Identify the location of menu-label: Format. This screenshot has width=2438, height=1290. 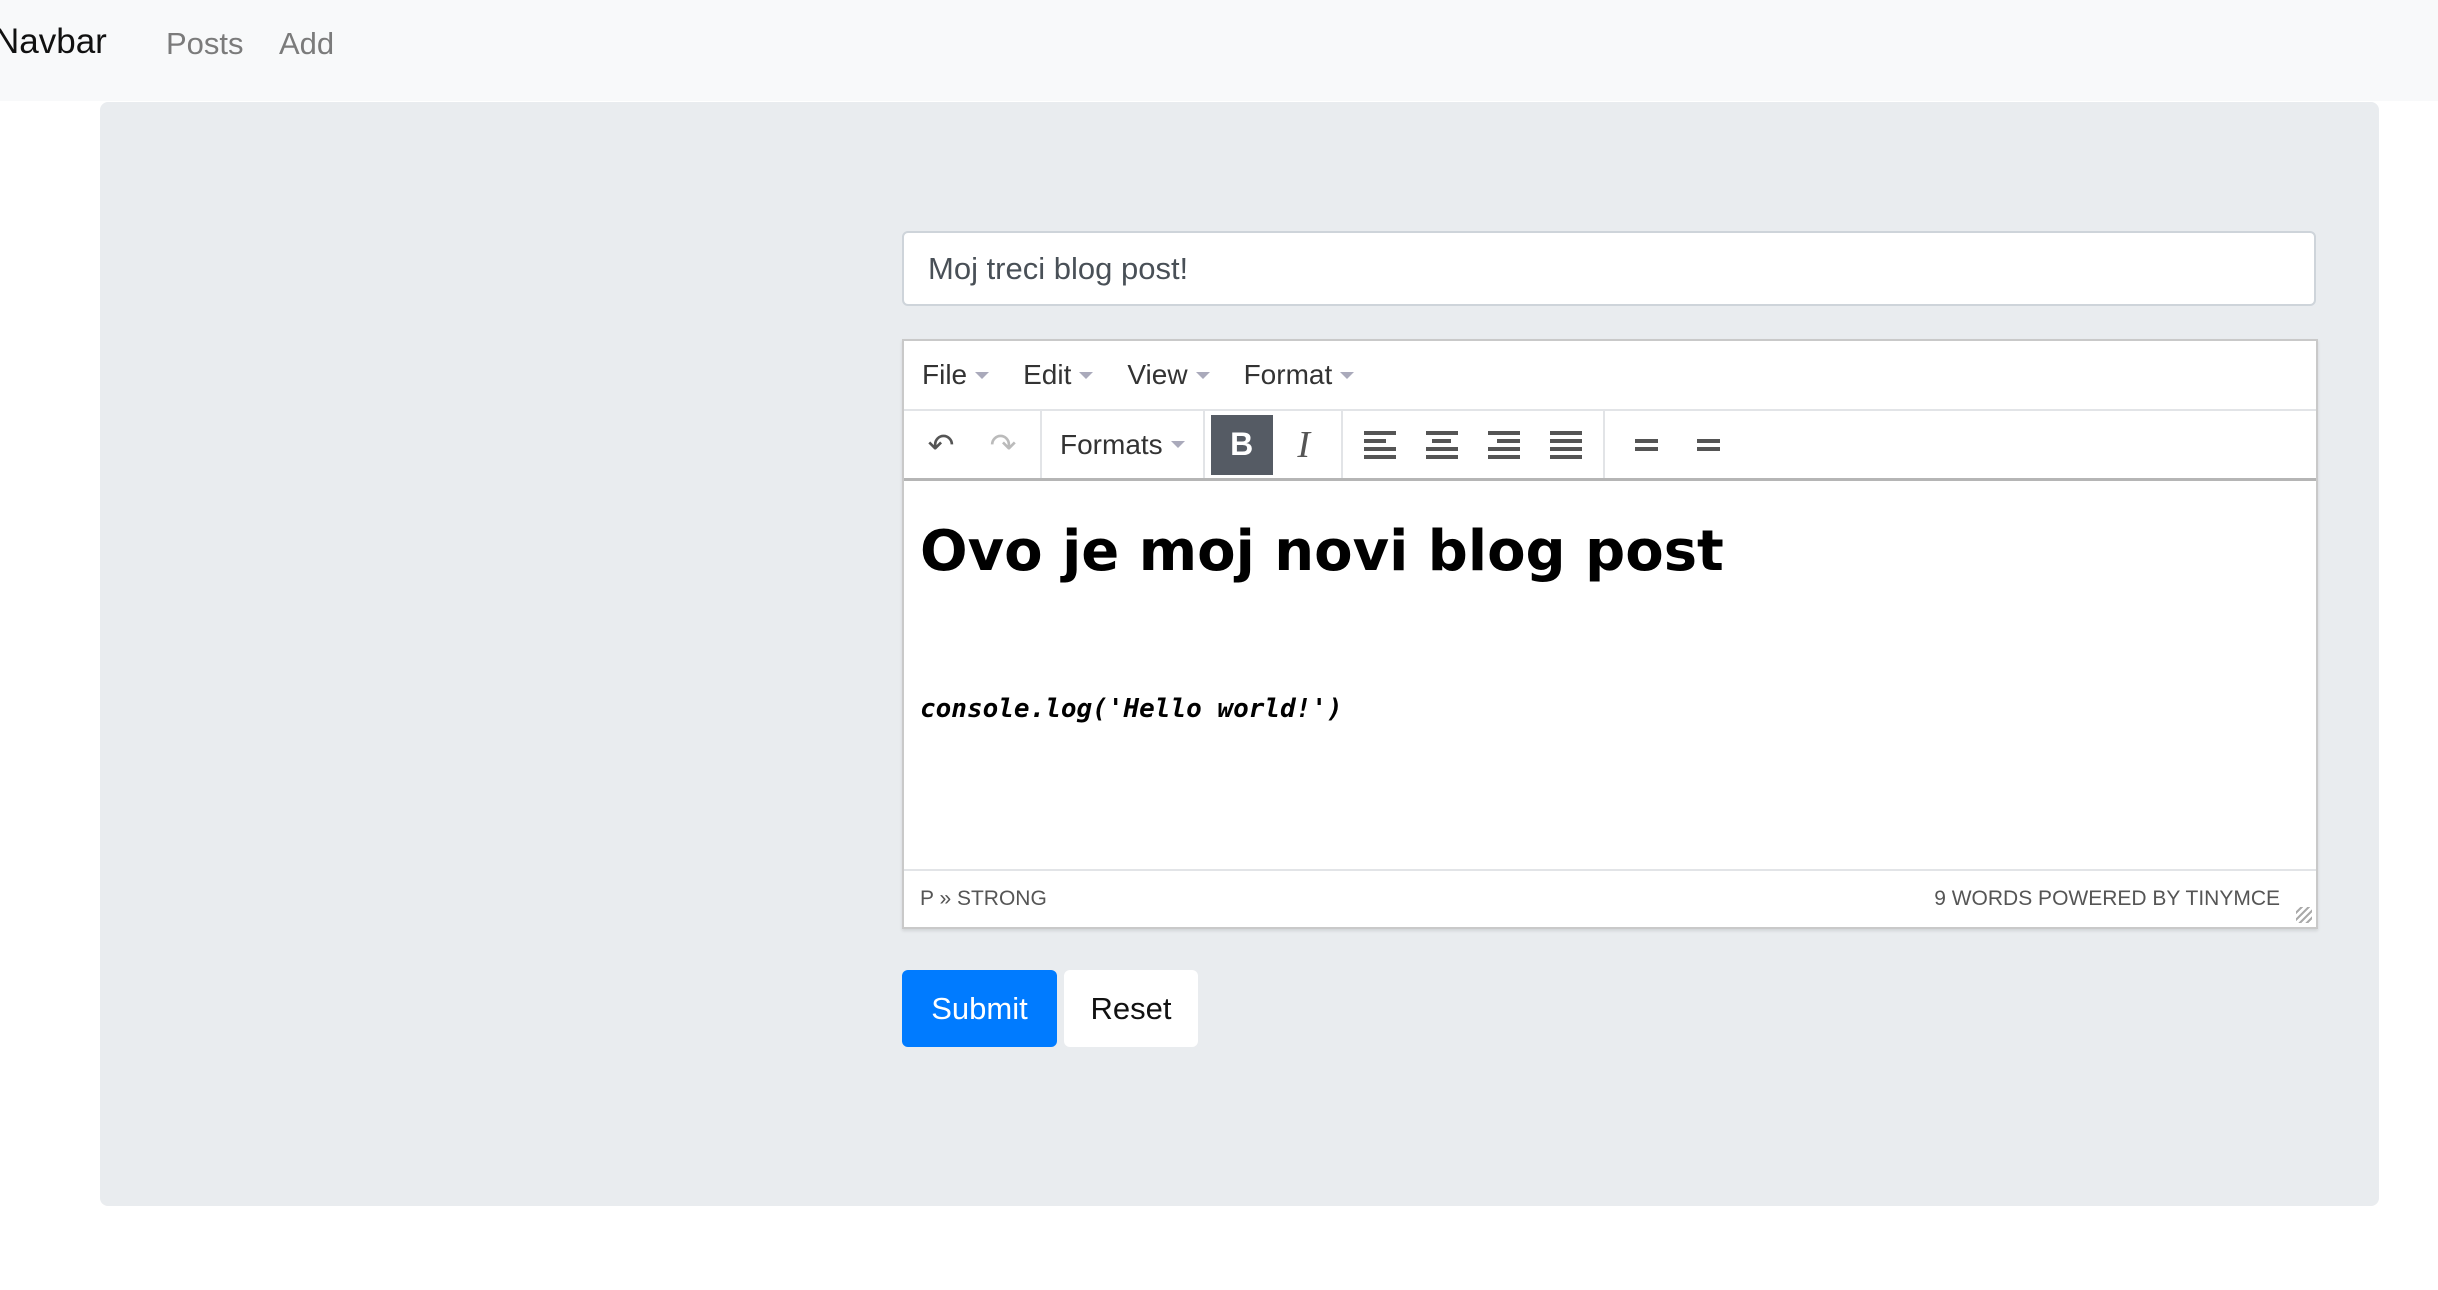
(1288, 374).